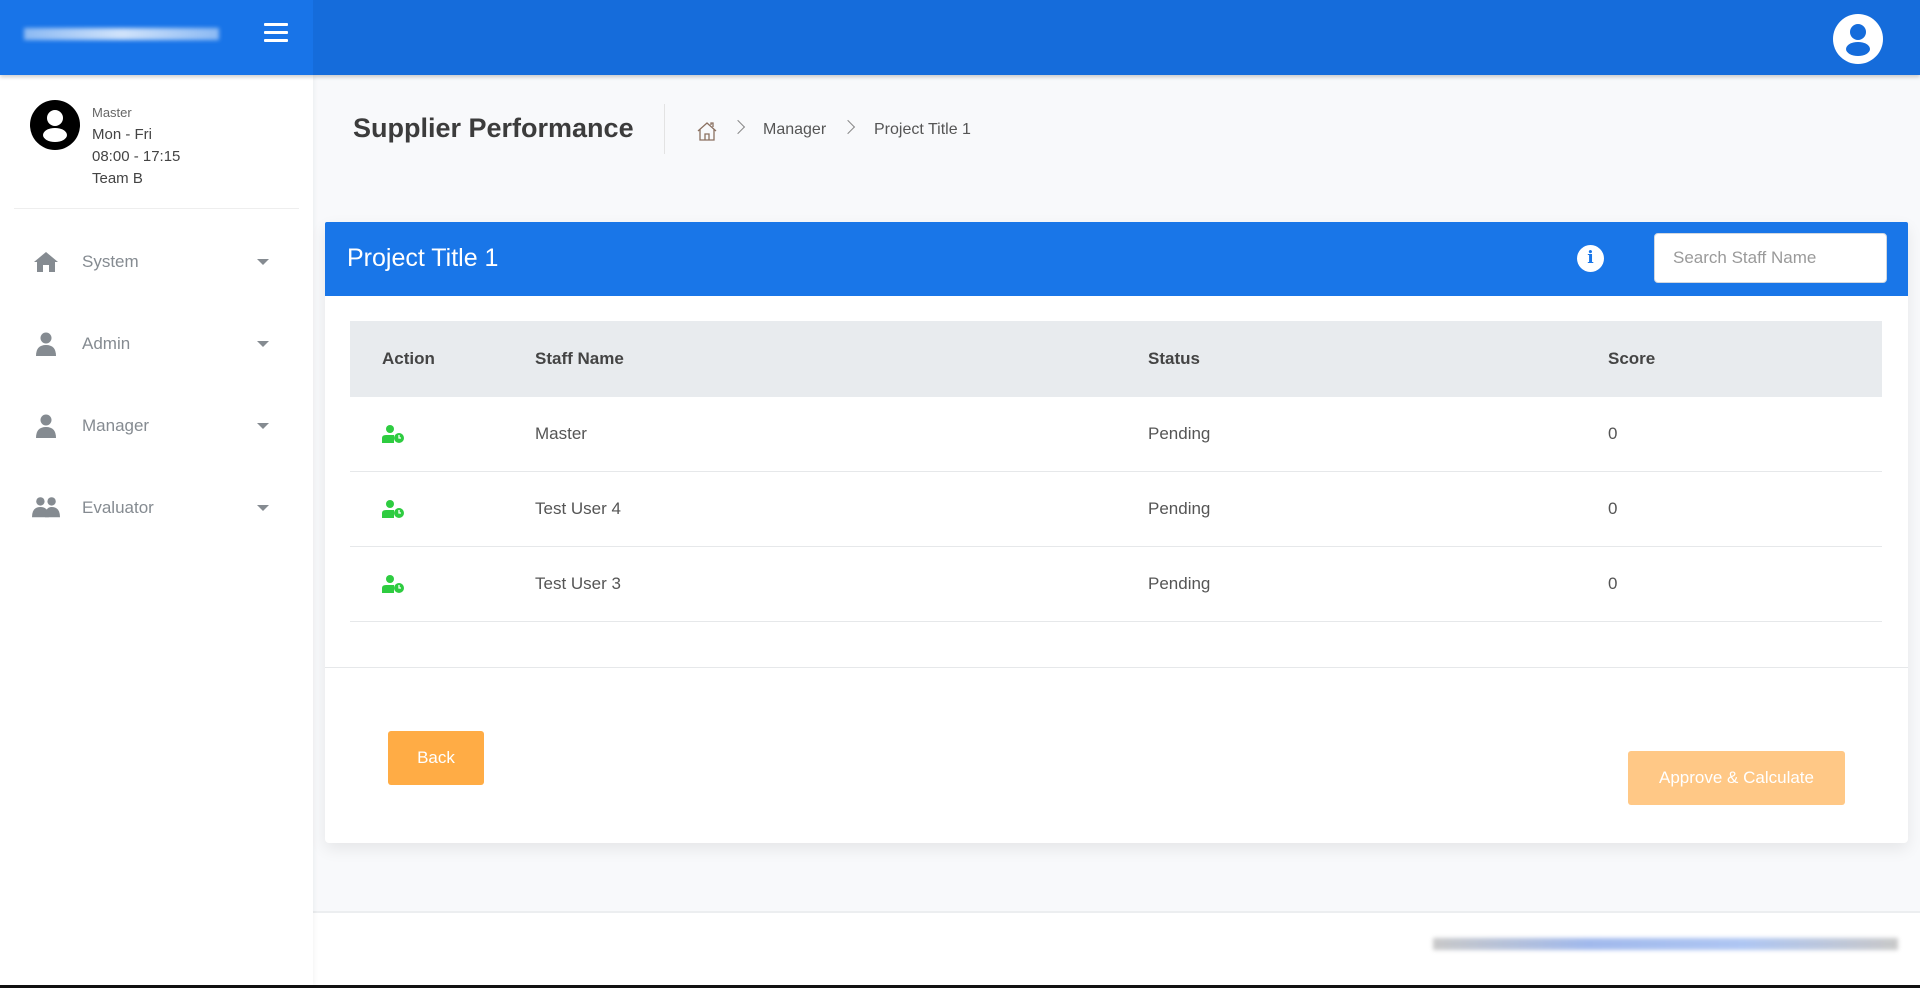 The height and width of the screenshot is (988, 1920). Describe the element at coordinates (136, 156) in the screenshot. I see `profile-hours: 08:00 - 17:15` at that location.